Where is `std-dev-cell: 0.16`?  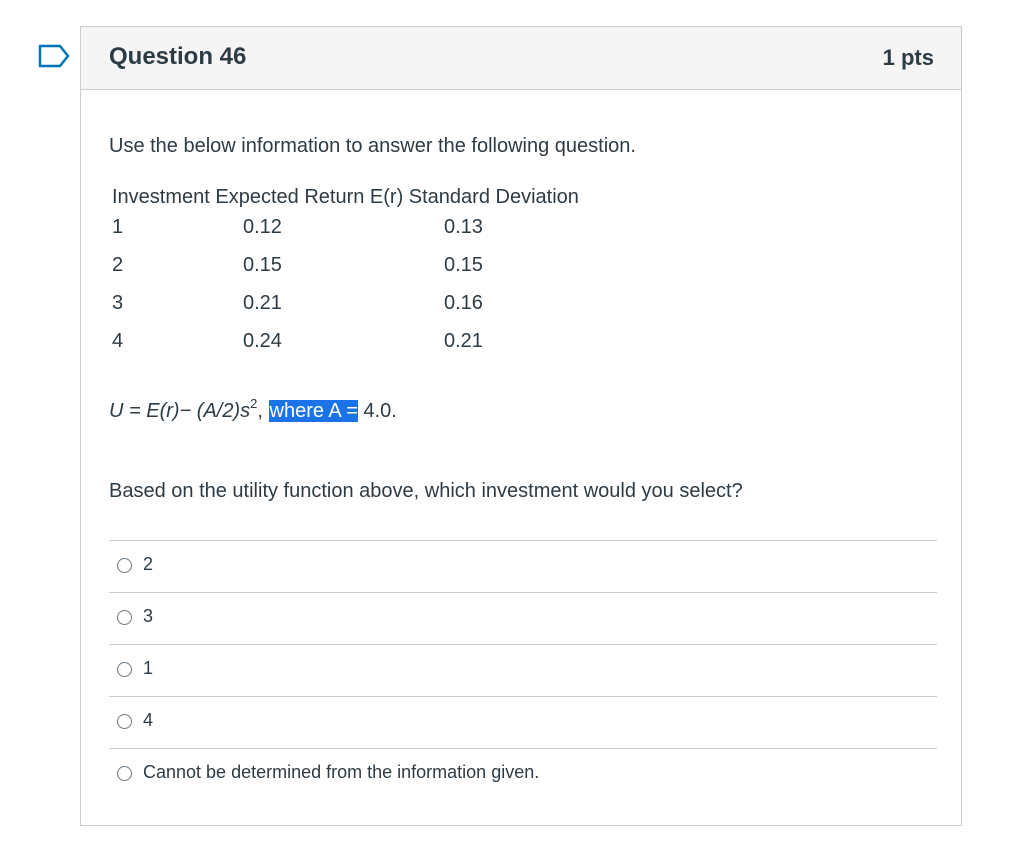 std-dev-cell: 0.16 is located at coordinates (463, 303).